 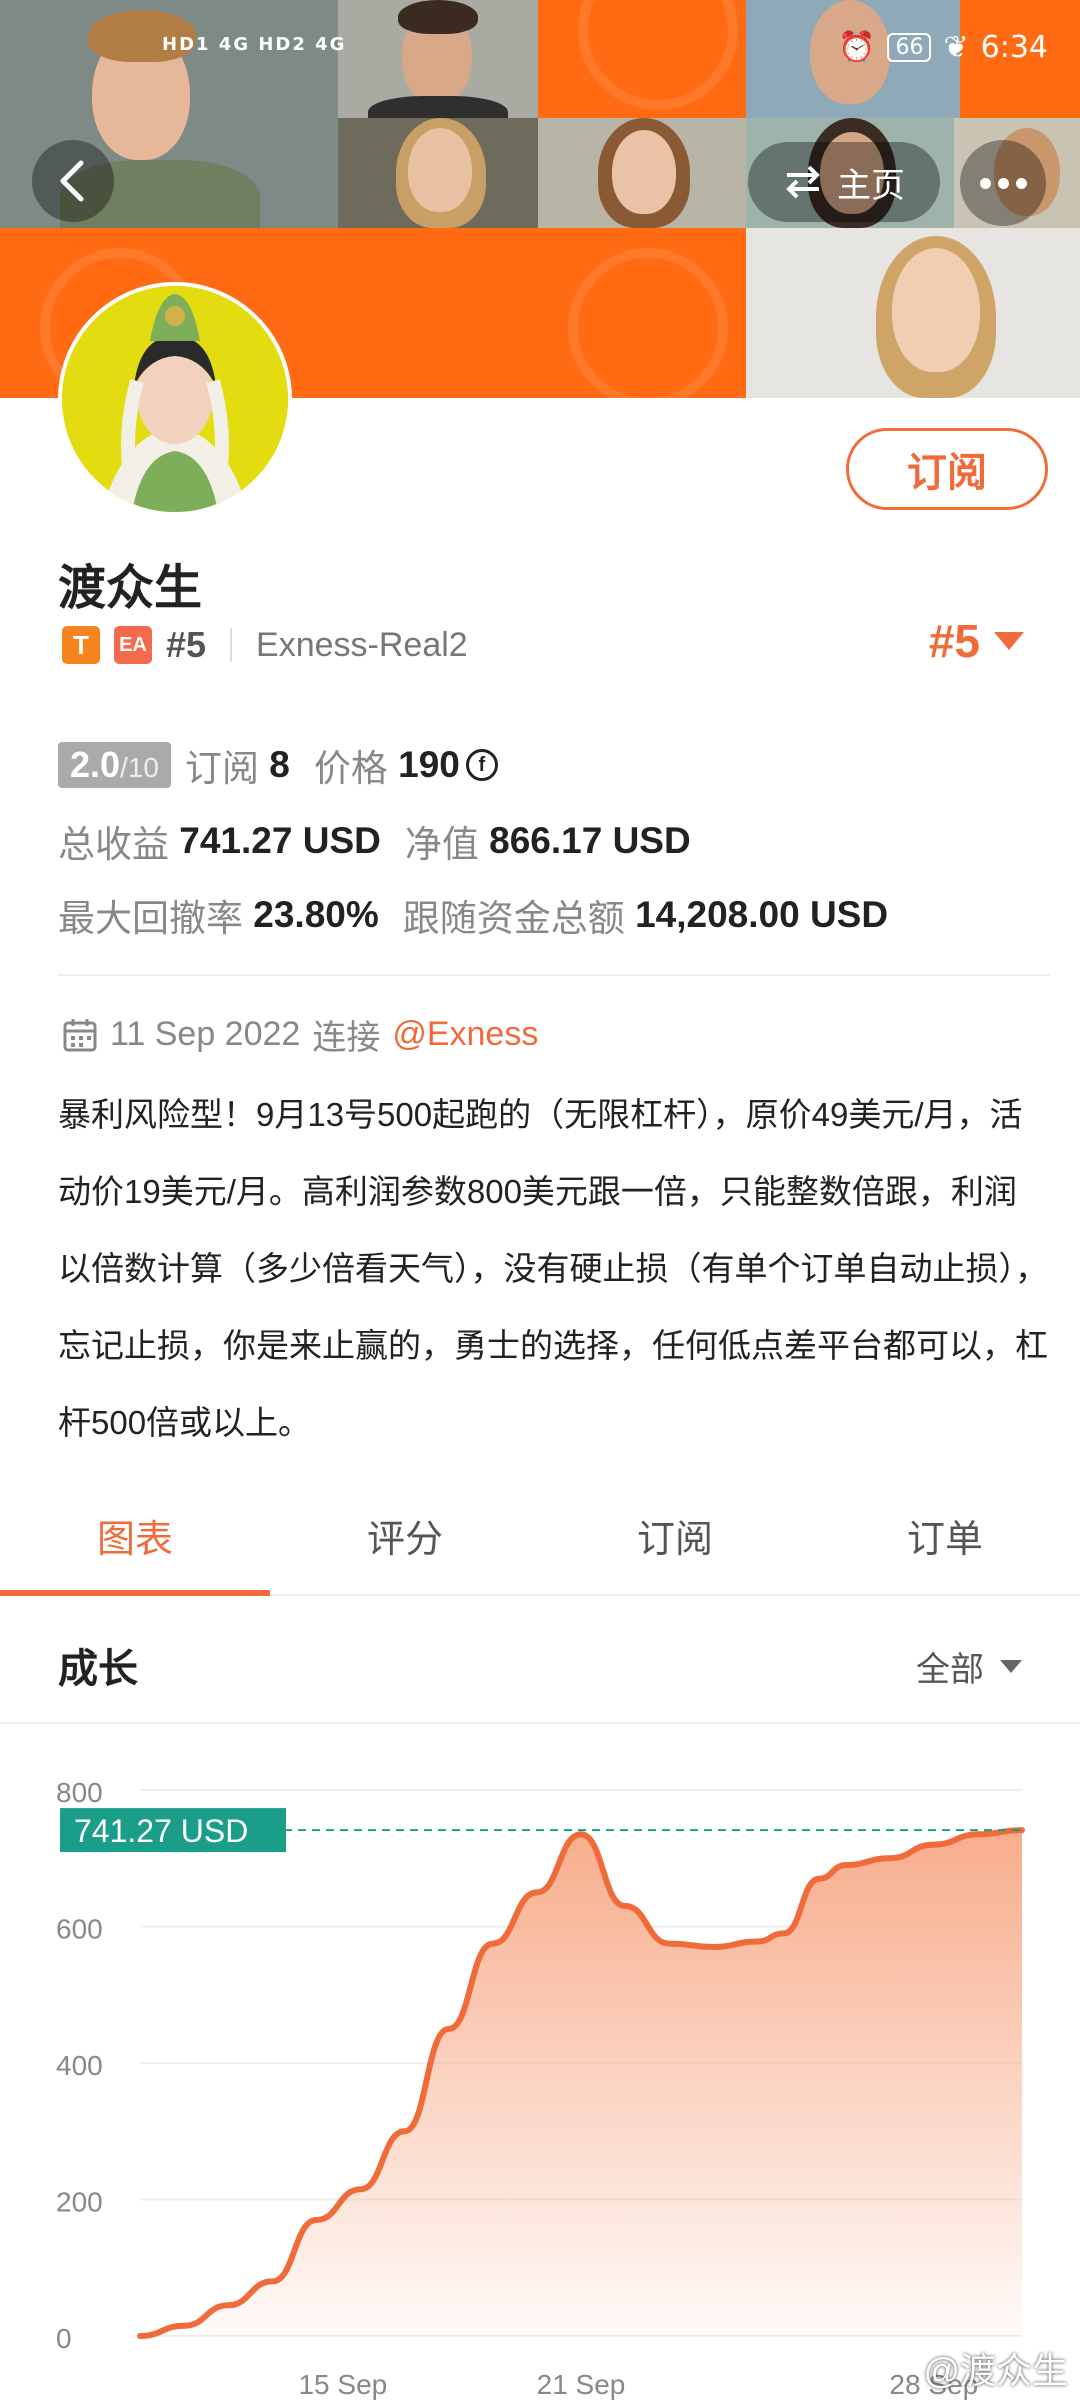 I want to click on battery-indicator: 66, so click(x=909, y=47).